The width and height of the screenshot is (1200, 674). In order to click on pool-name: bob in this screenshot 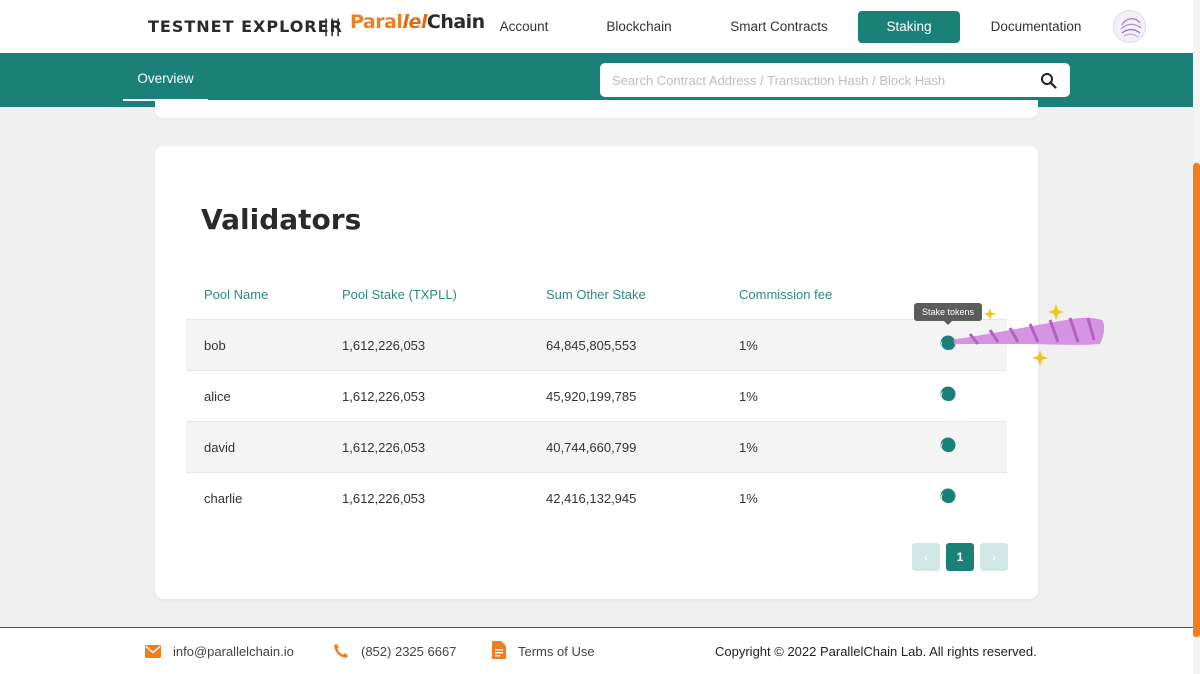, I will do `click(215, 345)`.